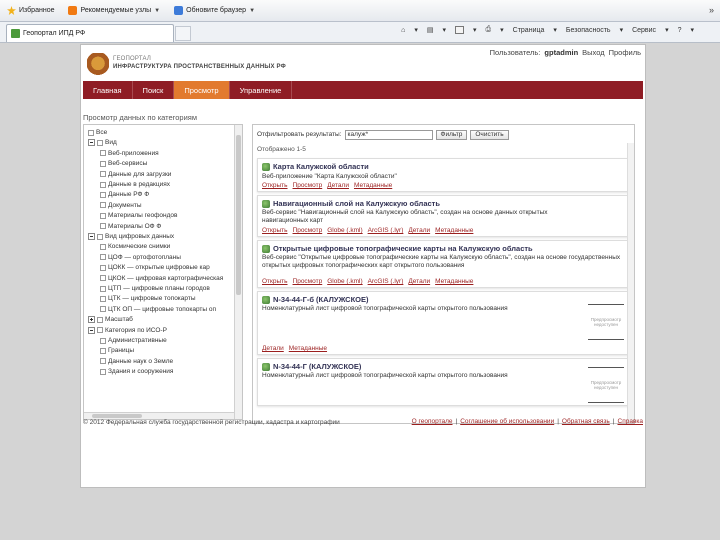 The height and width of the screenshot is (540, 720). What do you see at coordinates (261, 90) in the screenshot?
I see `nav-manage: Управление` at bounding box center [261, 90].